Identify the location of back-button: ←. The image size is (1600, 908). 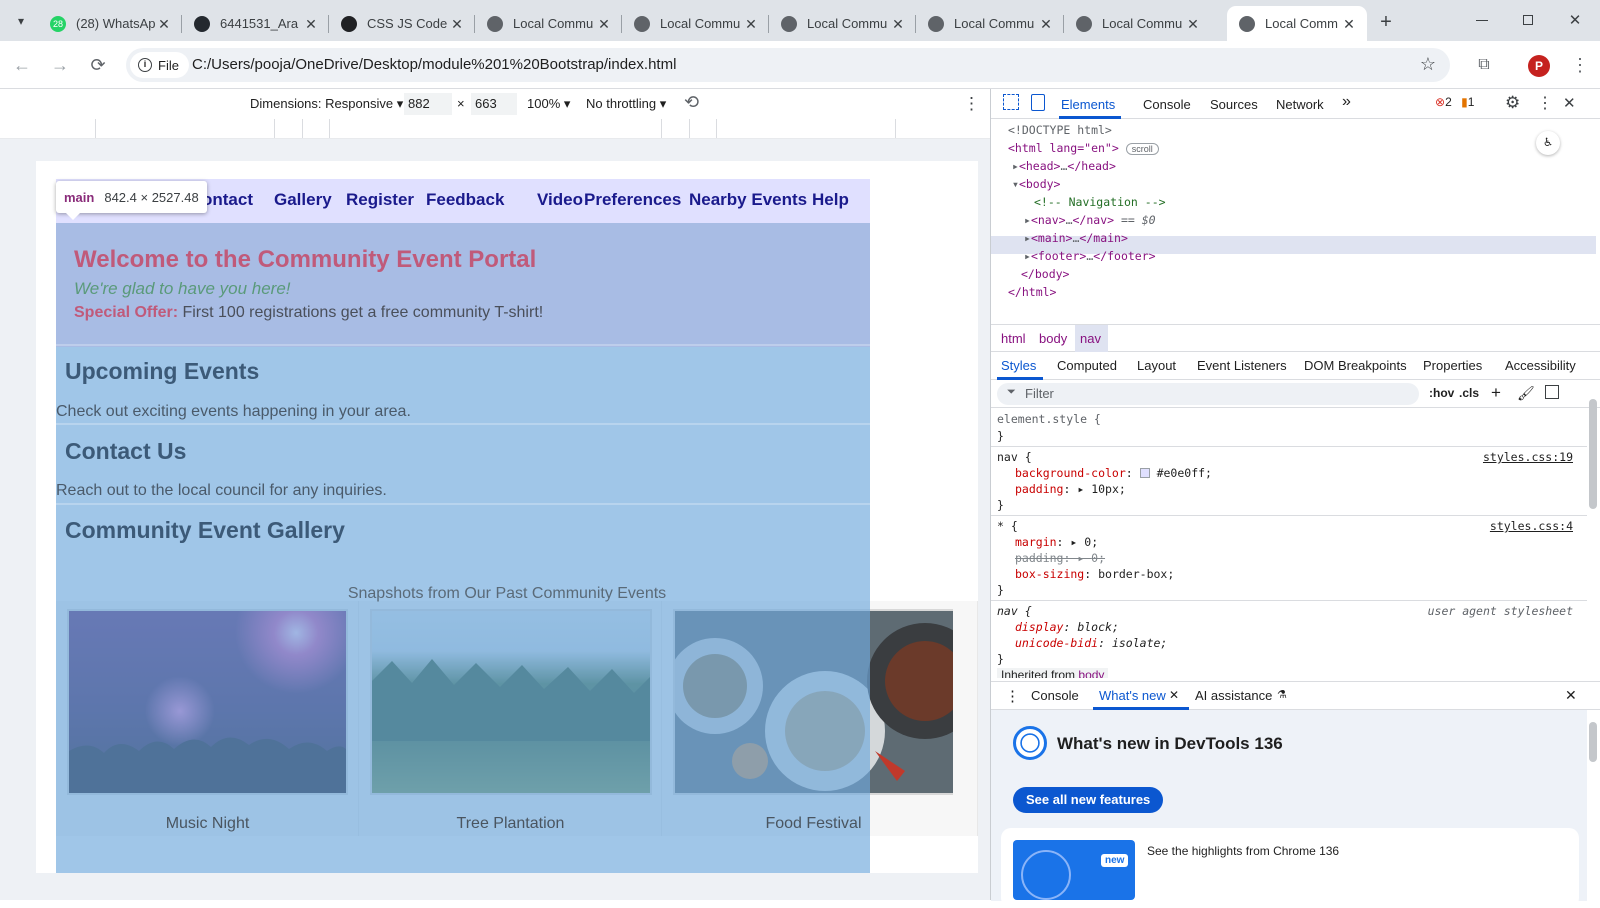
(22, 65).